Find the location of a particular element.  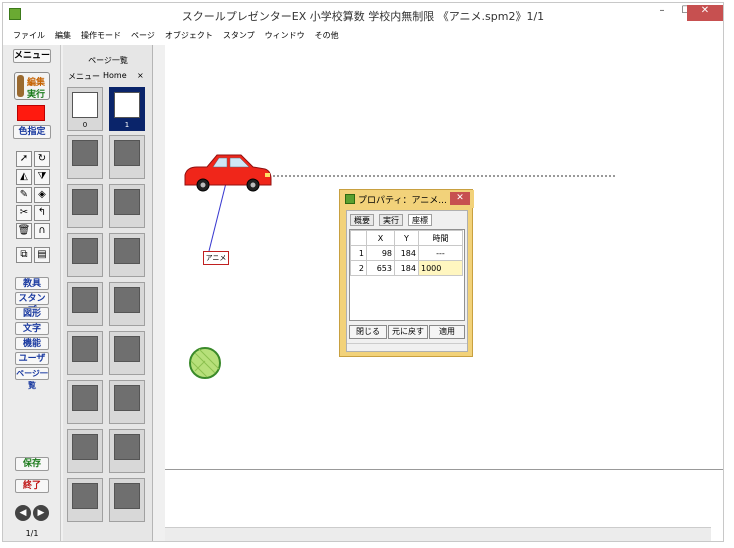

menu-stamp: スタンプ is located at coordinates (239, 34).